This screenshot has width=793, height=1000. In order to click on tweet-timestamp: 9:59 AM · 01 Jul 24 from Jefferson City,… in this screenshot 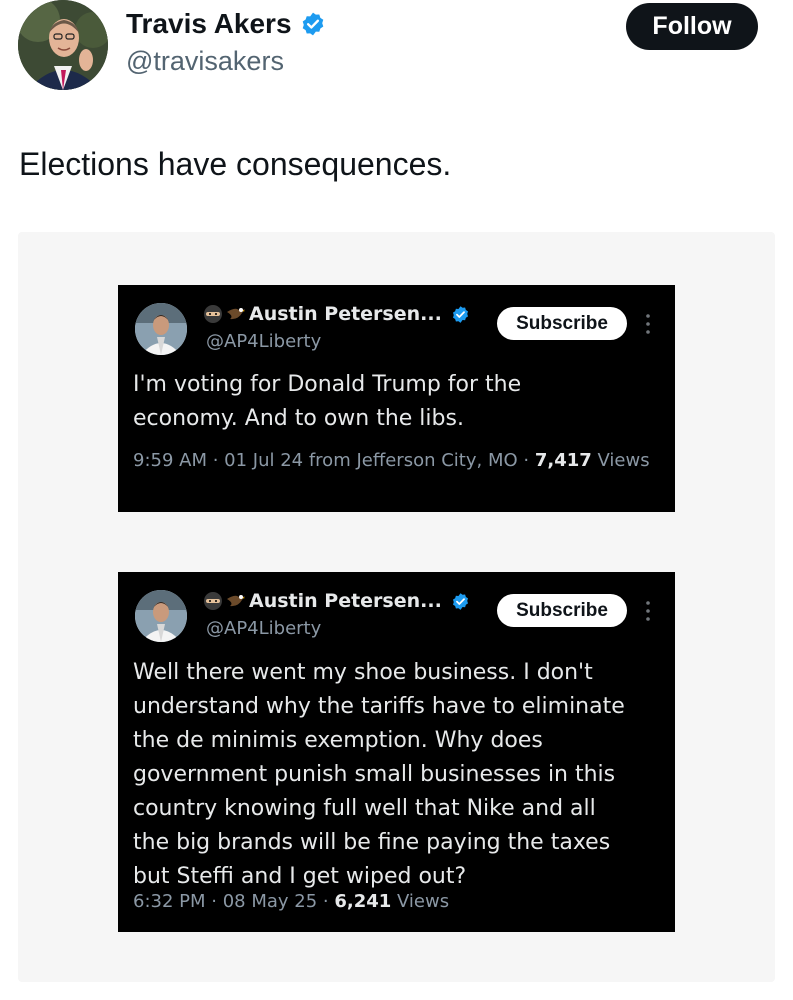, I will do `click(334, 460)`.